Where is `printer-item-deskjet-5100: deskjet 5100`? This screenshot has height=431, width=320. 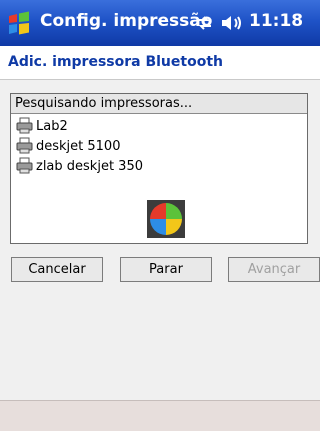
printer-item-deskjet-5100: deskjet 5100 is located at coordinates (67, 146).